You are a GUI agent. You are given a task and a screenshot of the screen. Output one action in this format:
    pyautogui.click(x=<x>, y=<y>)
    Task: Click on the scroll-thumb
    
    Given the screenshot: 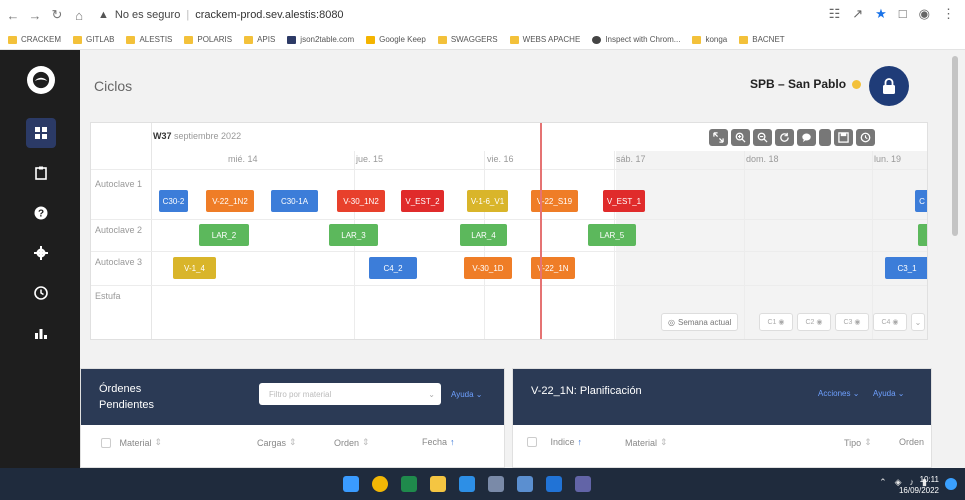 What is the action you would take?
    pyautogui.click(x=955, y=146)
    